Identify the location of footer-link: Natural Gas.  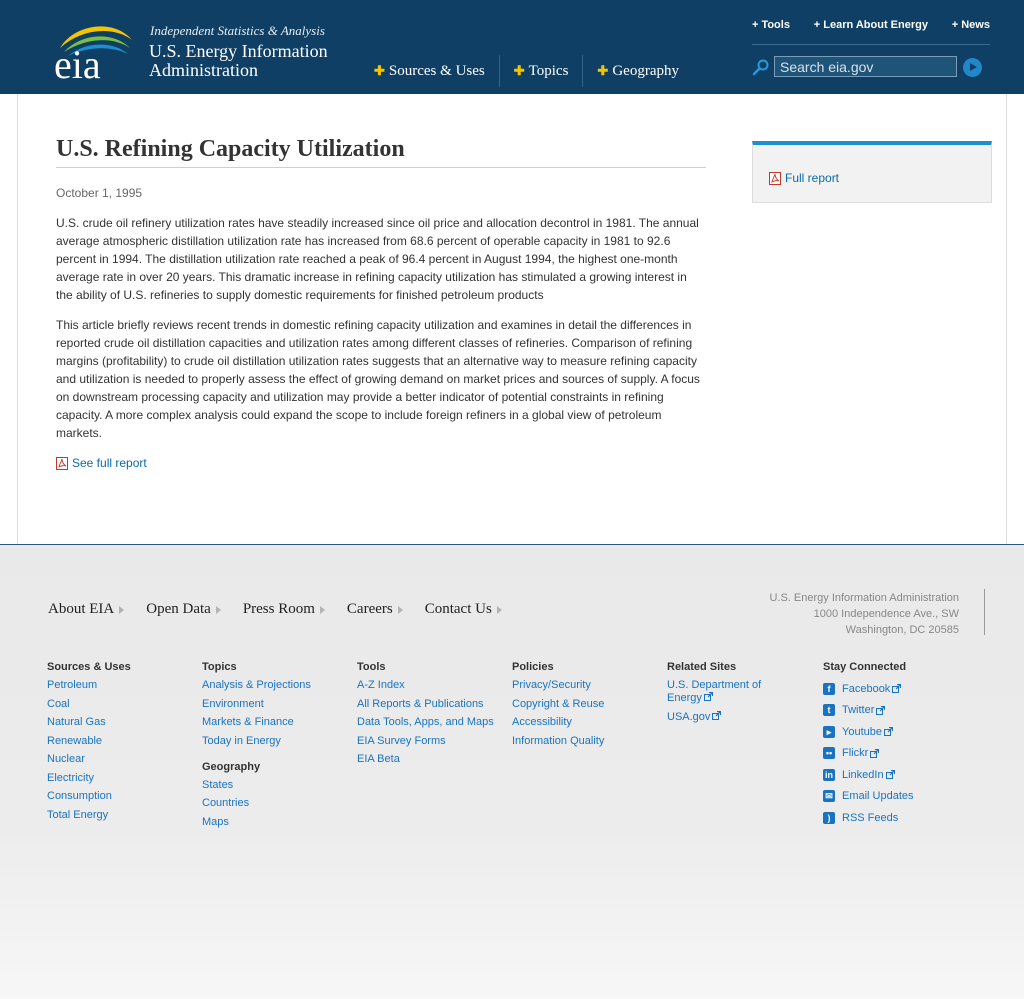
(122, 722).